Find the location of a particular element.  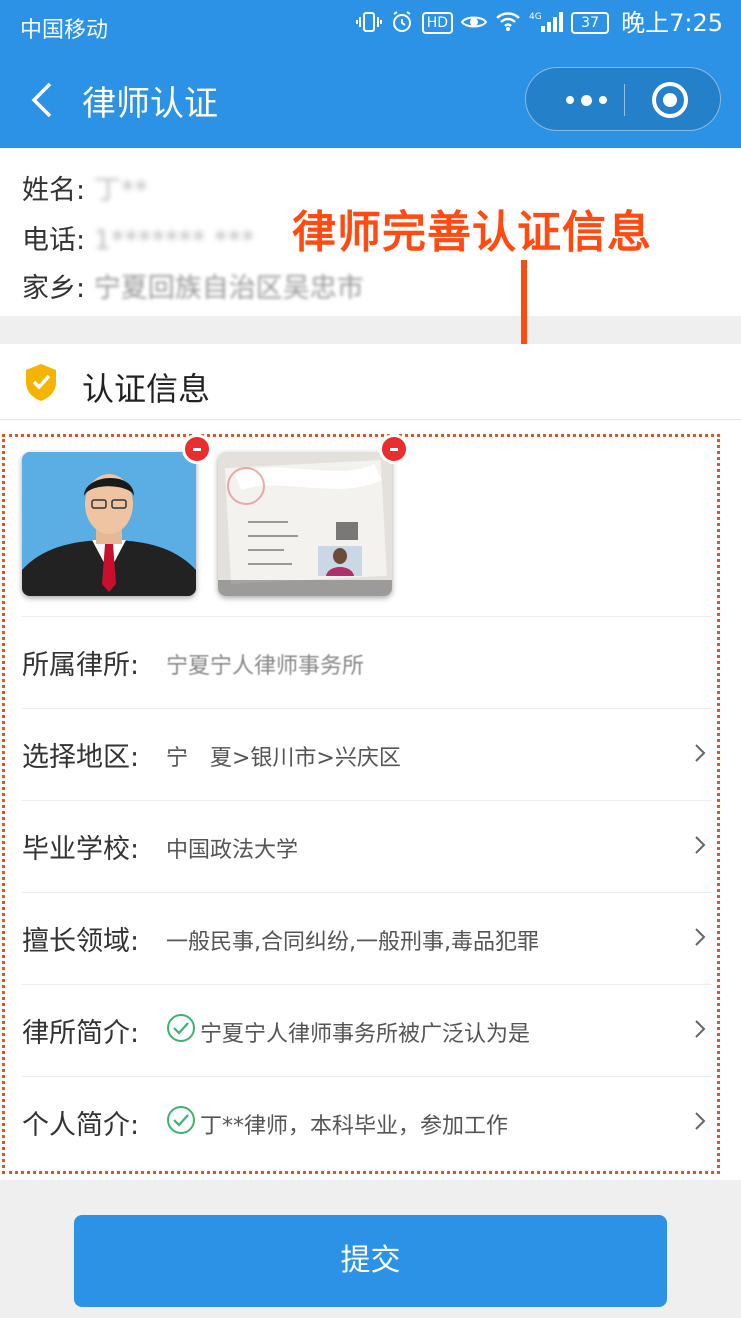

license-photo is located at coordinates (305, 524).